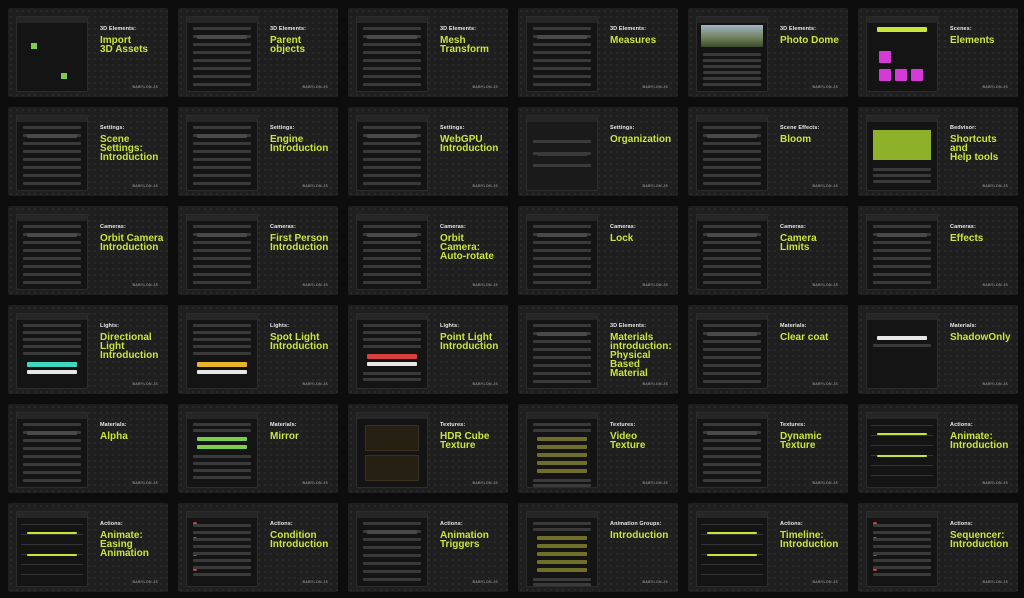 The image size is (1024, 598). What do you see at coordinates (768, 547) in the screenshot?
I see `tutorial-card: Actions: Timeline: Introduction BABYLON.JS` at bounding box center [768, 547].